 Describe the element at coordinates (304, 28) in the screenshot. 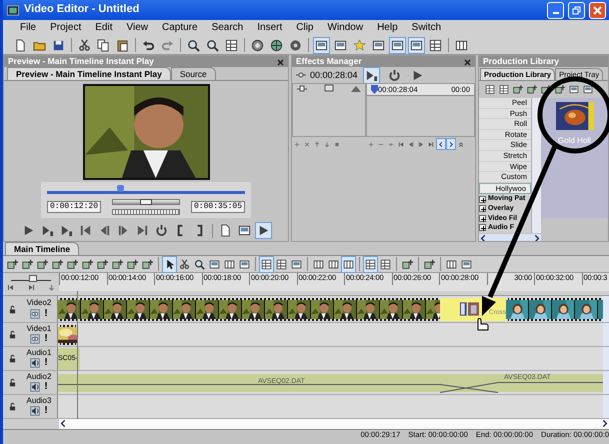

I see `menu-item: Clip` at that location.